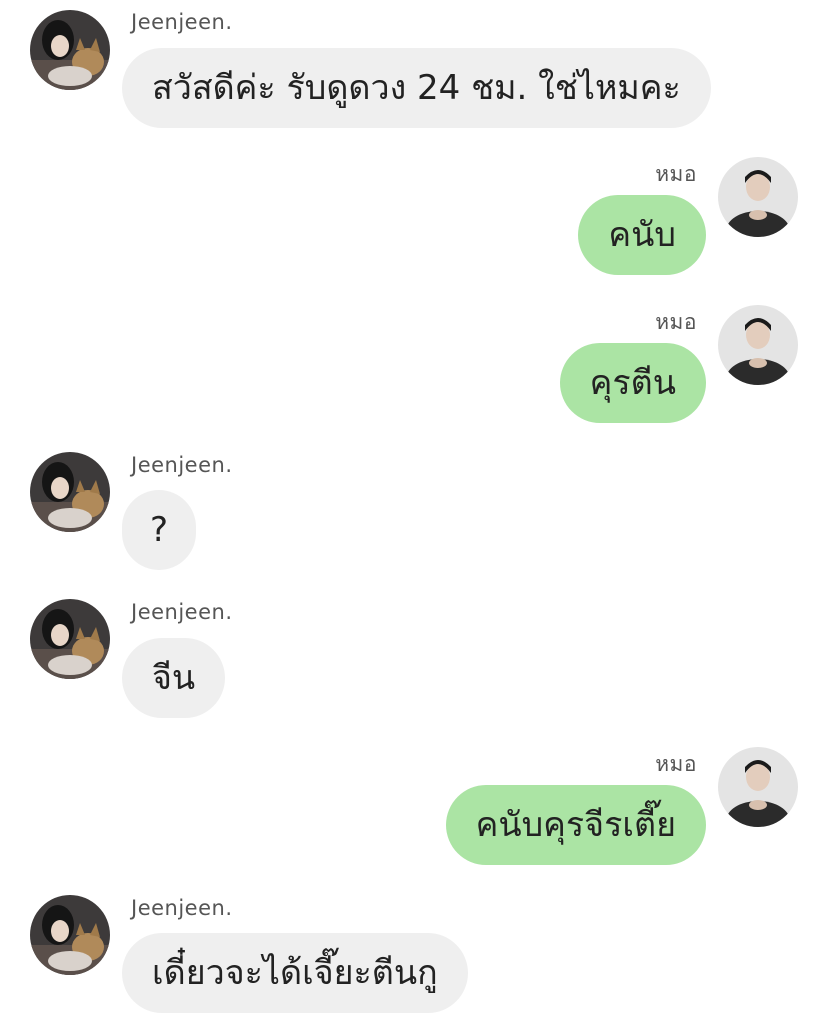 This screenshot has width=828, height=1033. What do you see at coordinates (159, 530) in the screenshot?
I see `message-bubble: ?` at bounding box center [159, 530].